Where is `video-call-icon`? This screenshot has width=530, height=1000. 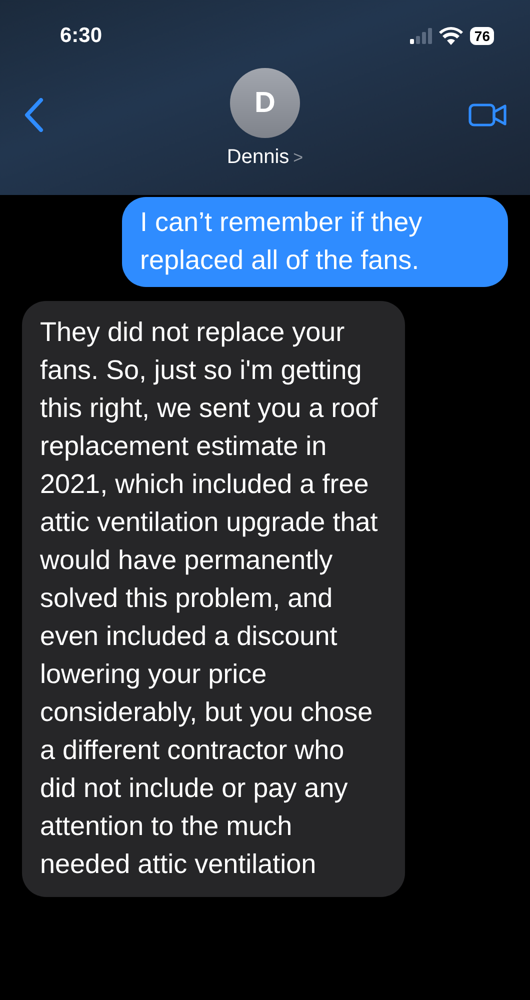 video-call-icon is located at coordinates (488, 115).